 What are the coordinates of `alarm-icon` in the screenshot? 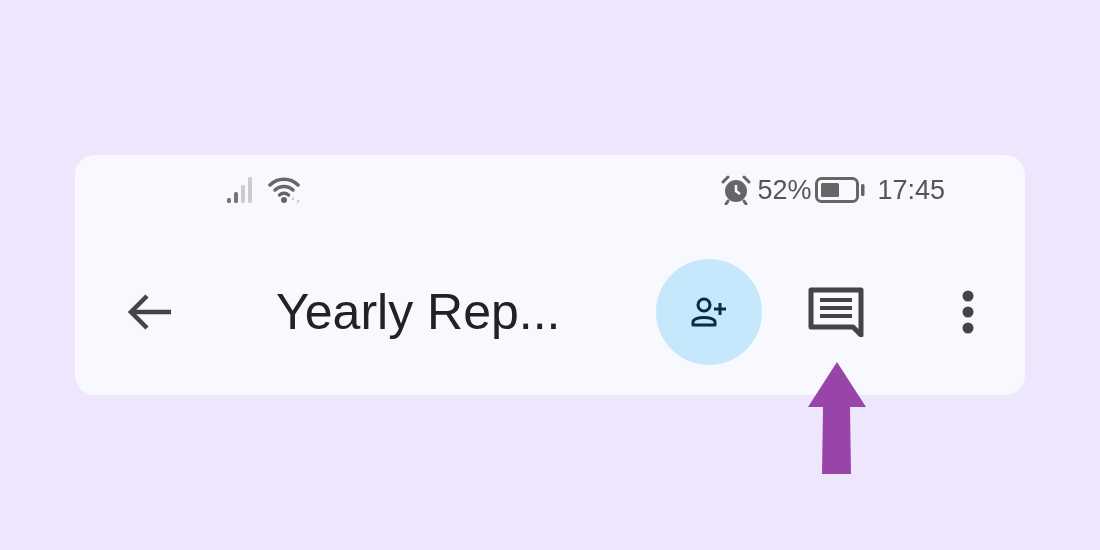 It's located at (736, 190).